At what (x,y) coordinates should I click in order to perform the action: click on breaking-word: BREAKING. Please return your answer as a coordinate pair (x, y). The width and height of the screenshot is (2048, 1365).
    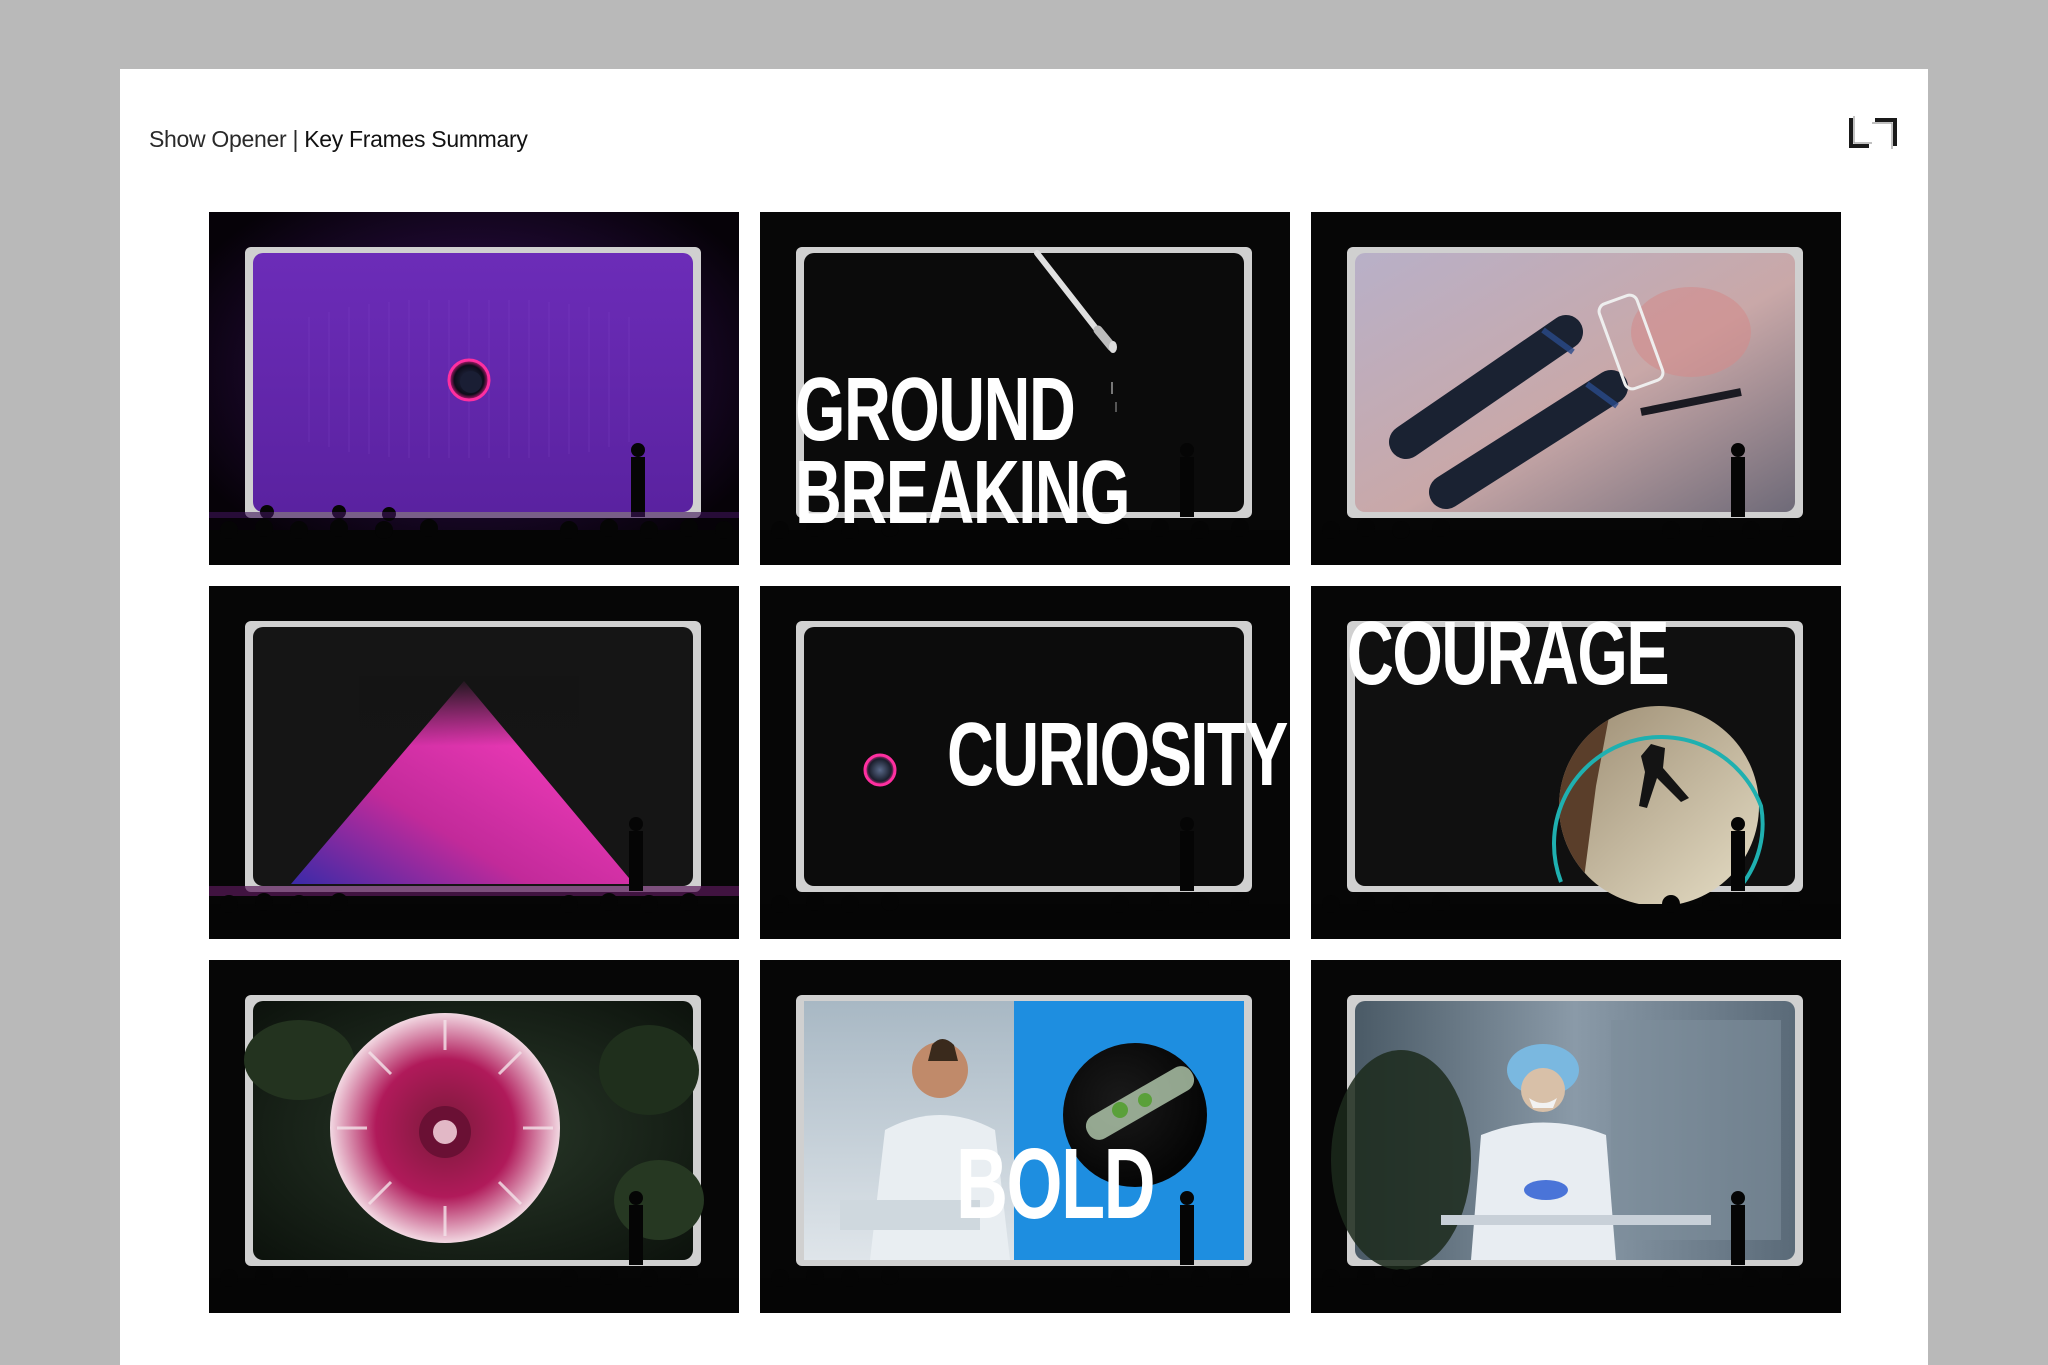
    Looking at the image, I should click on (963, 492).